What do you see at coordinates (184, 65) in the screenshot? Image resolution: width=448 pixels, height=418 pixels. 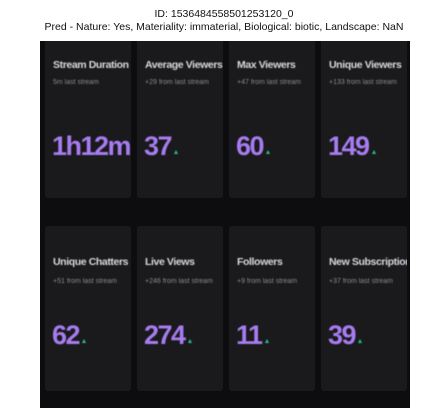 I see `stat-title: Average Viewers` at bounding box center [184, 65].